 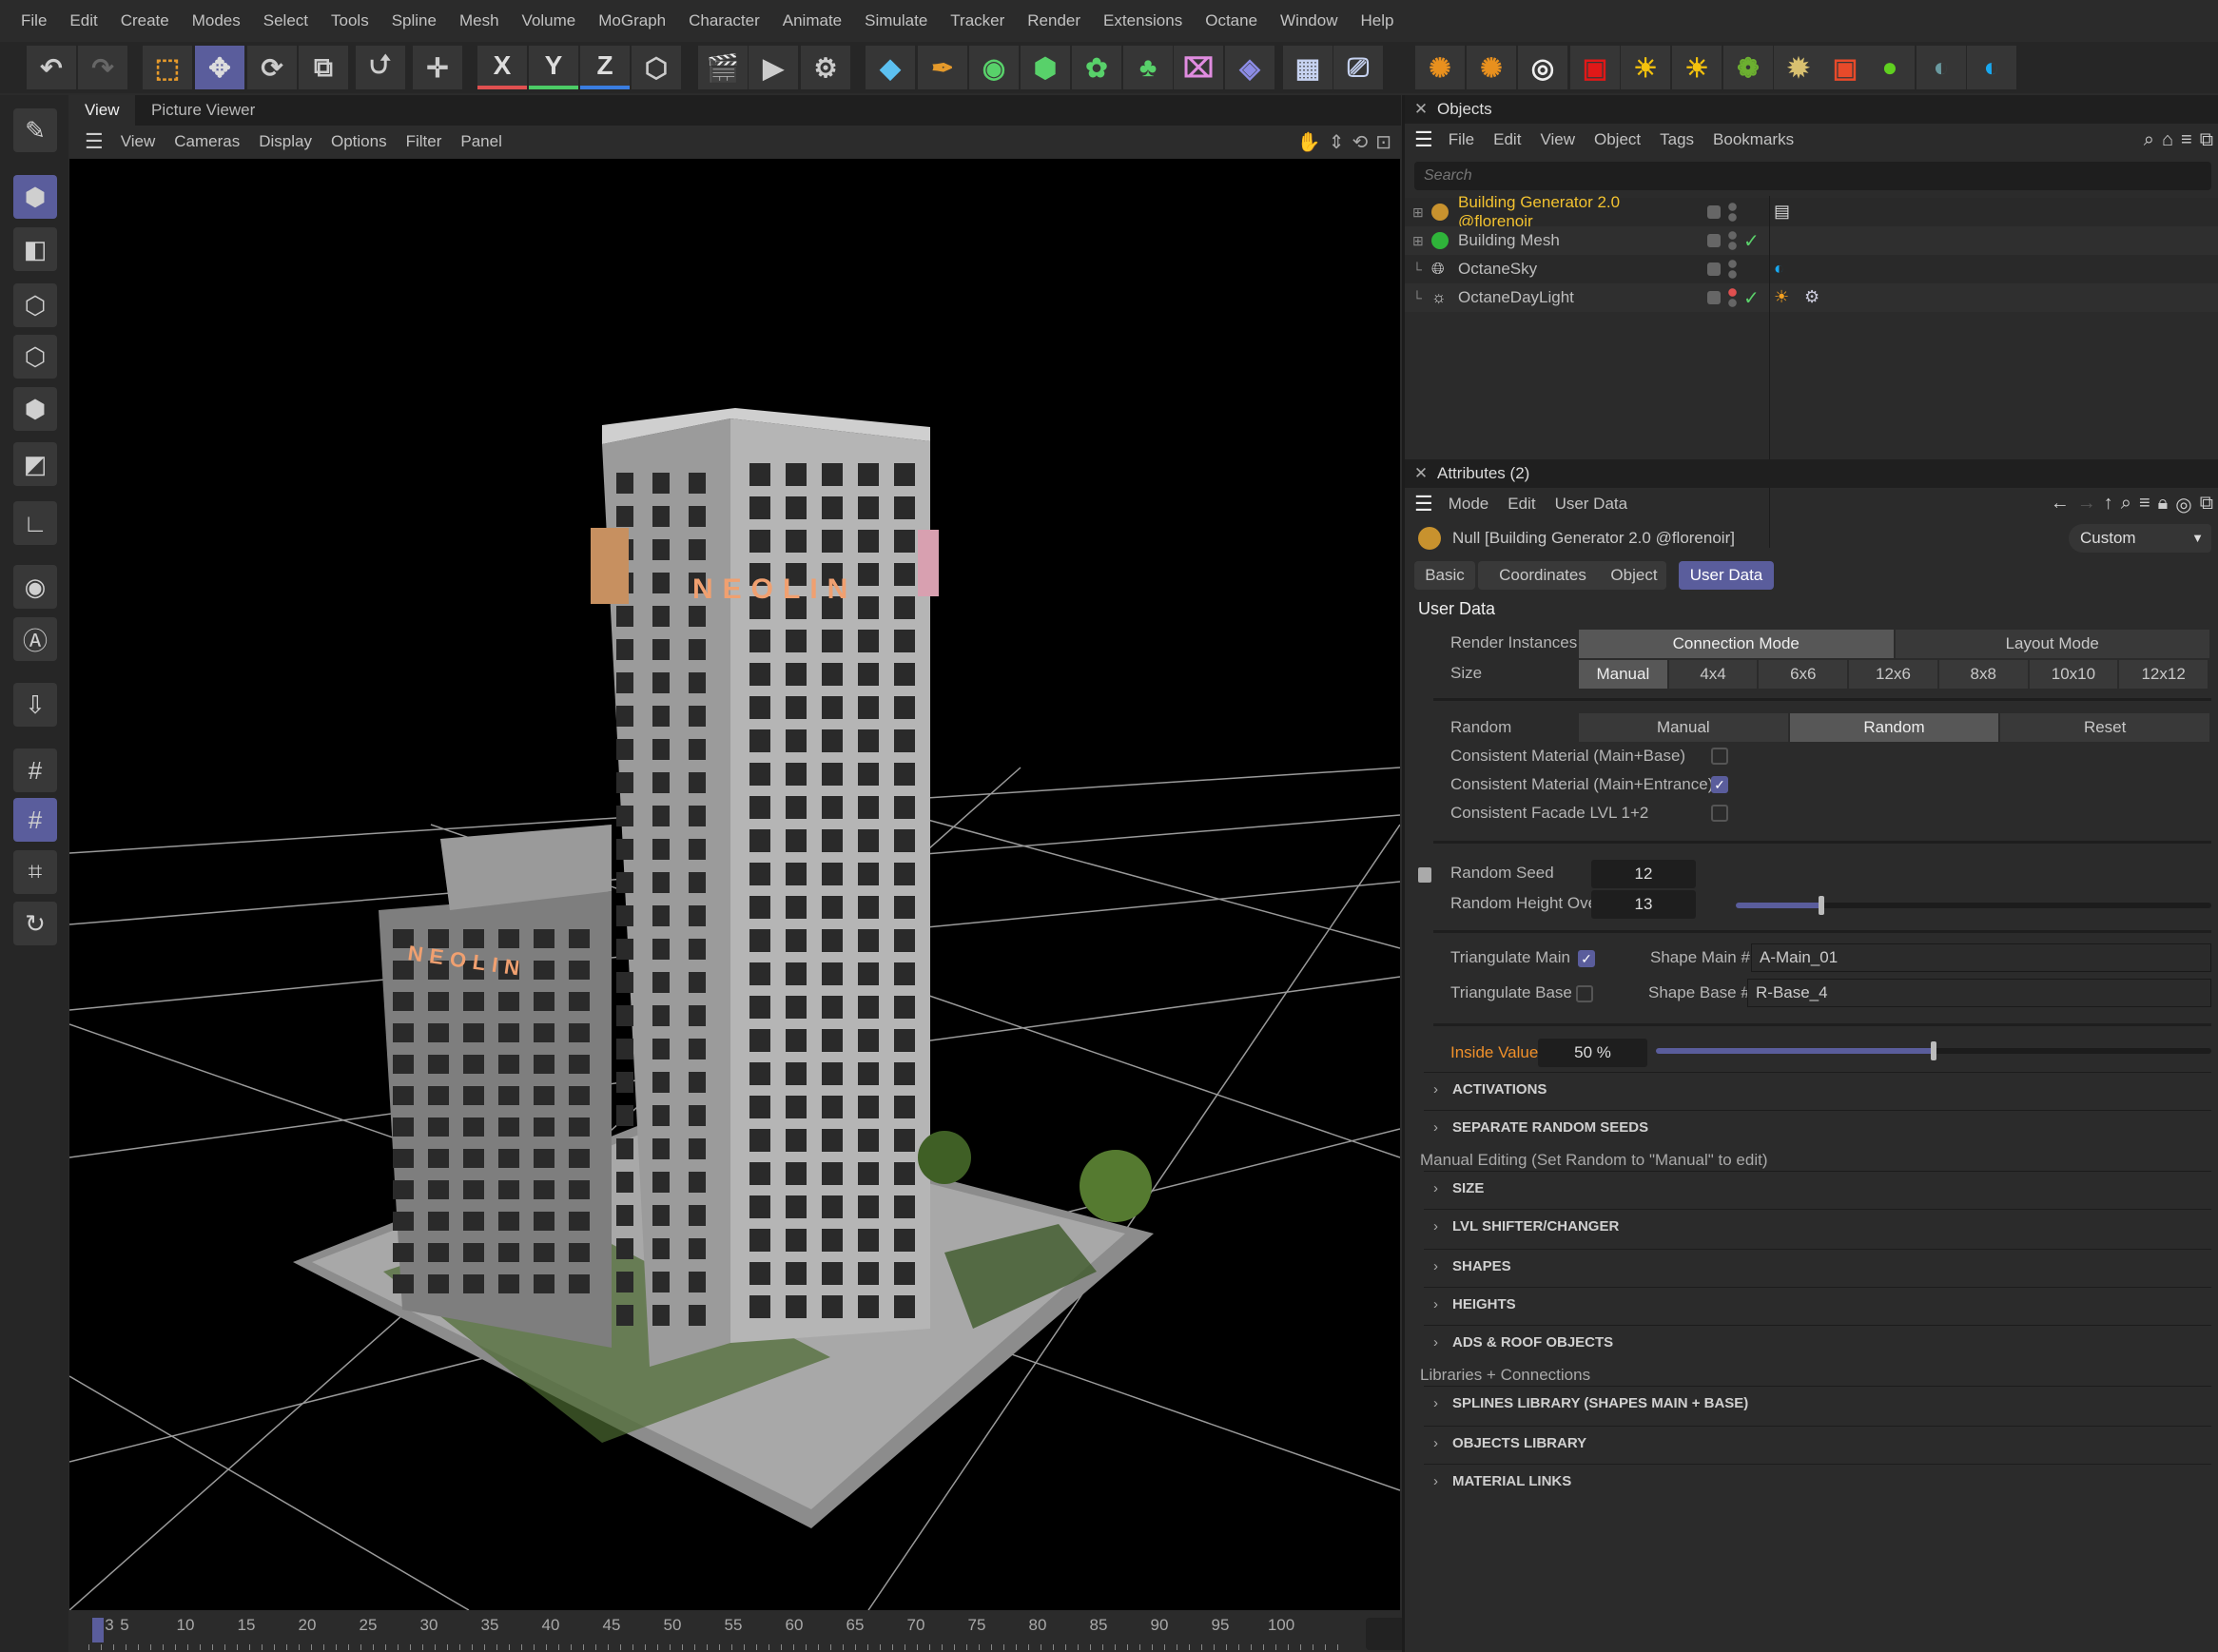 What do you see at coordinates (773, 67) in the screenshot?
I see `render-picture-viewer-icon: ▶` at bounding box center [773, 67].